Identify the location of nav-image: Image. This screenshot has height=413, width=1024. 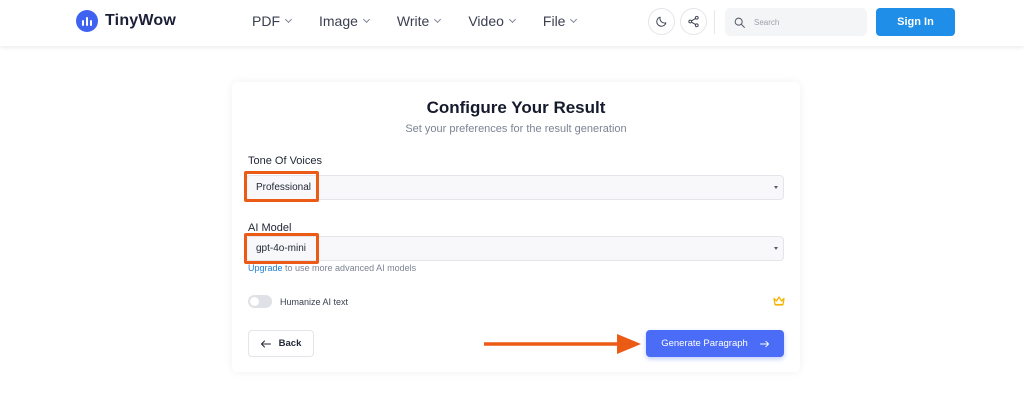
(344, 21).